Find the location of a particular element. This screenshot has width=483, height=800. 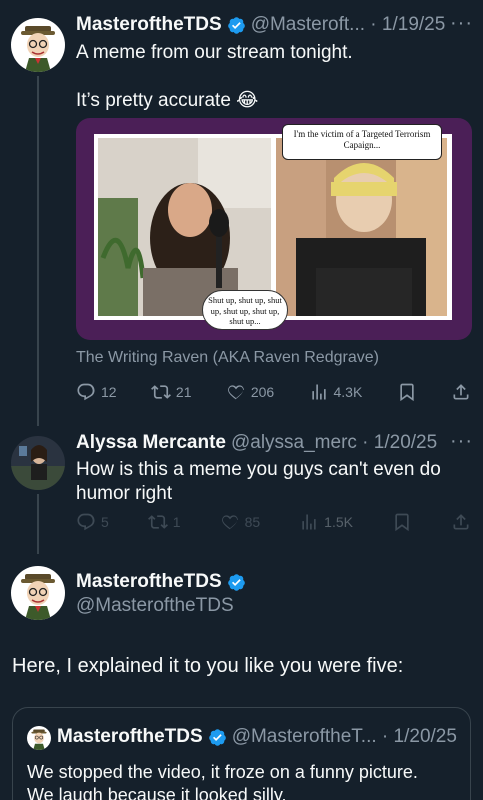

display-name: Alyssa Mercante is located at coordinates (151, 443).